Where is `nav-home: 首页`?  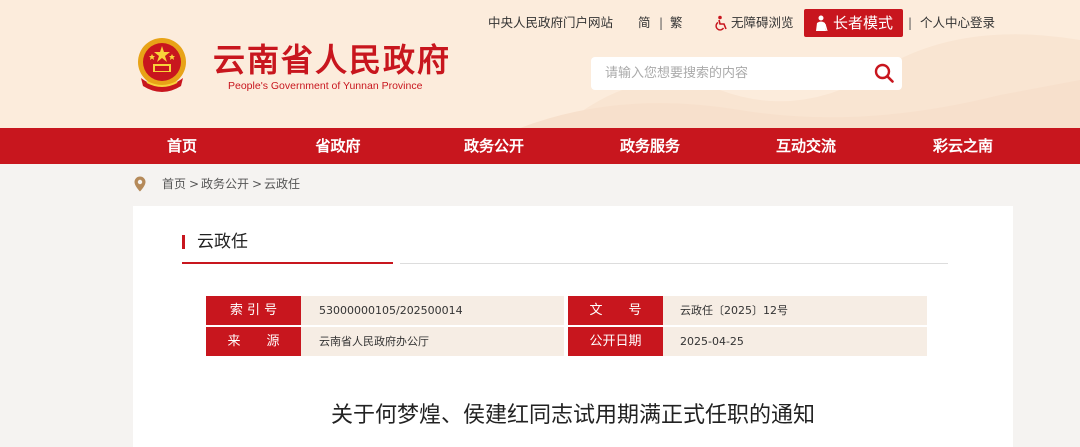
nav-home: 首页 is located at coordinates (182, 146).